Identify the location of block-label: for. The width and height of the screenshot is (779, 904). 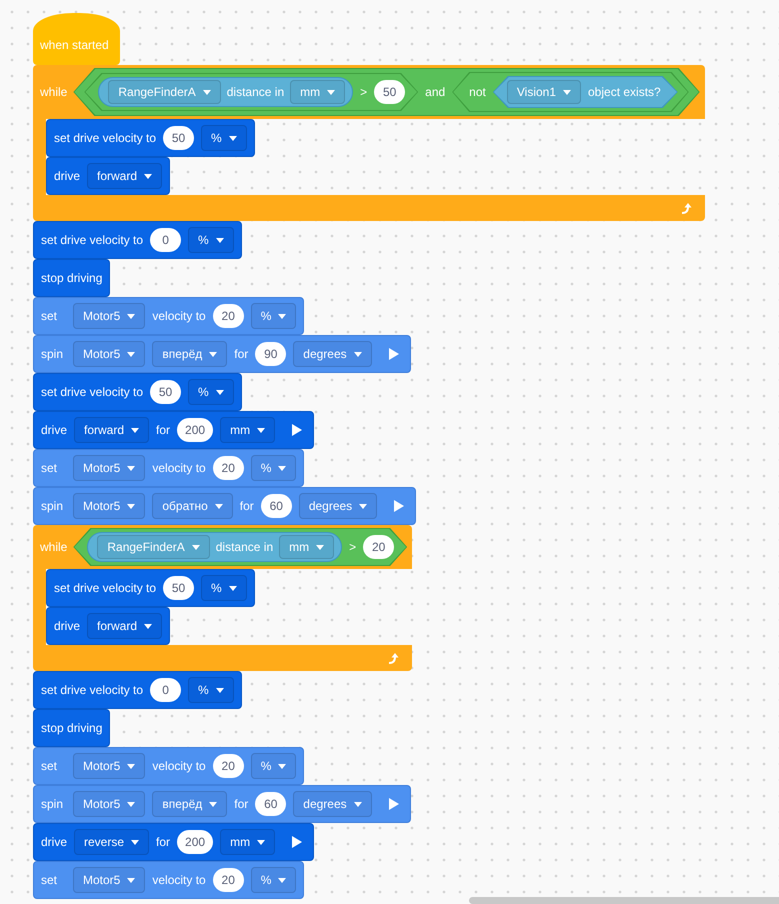
(163, 430).